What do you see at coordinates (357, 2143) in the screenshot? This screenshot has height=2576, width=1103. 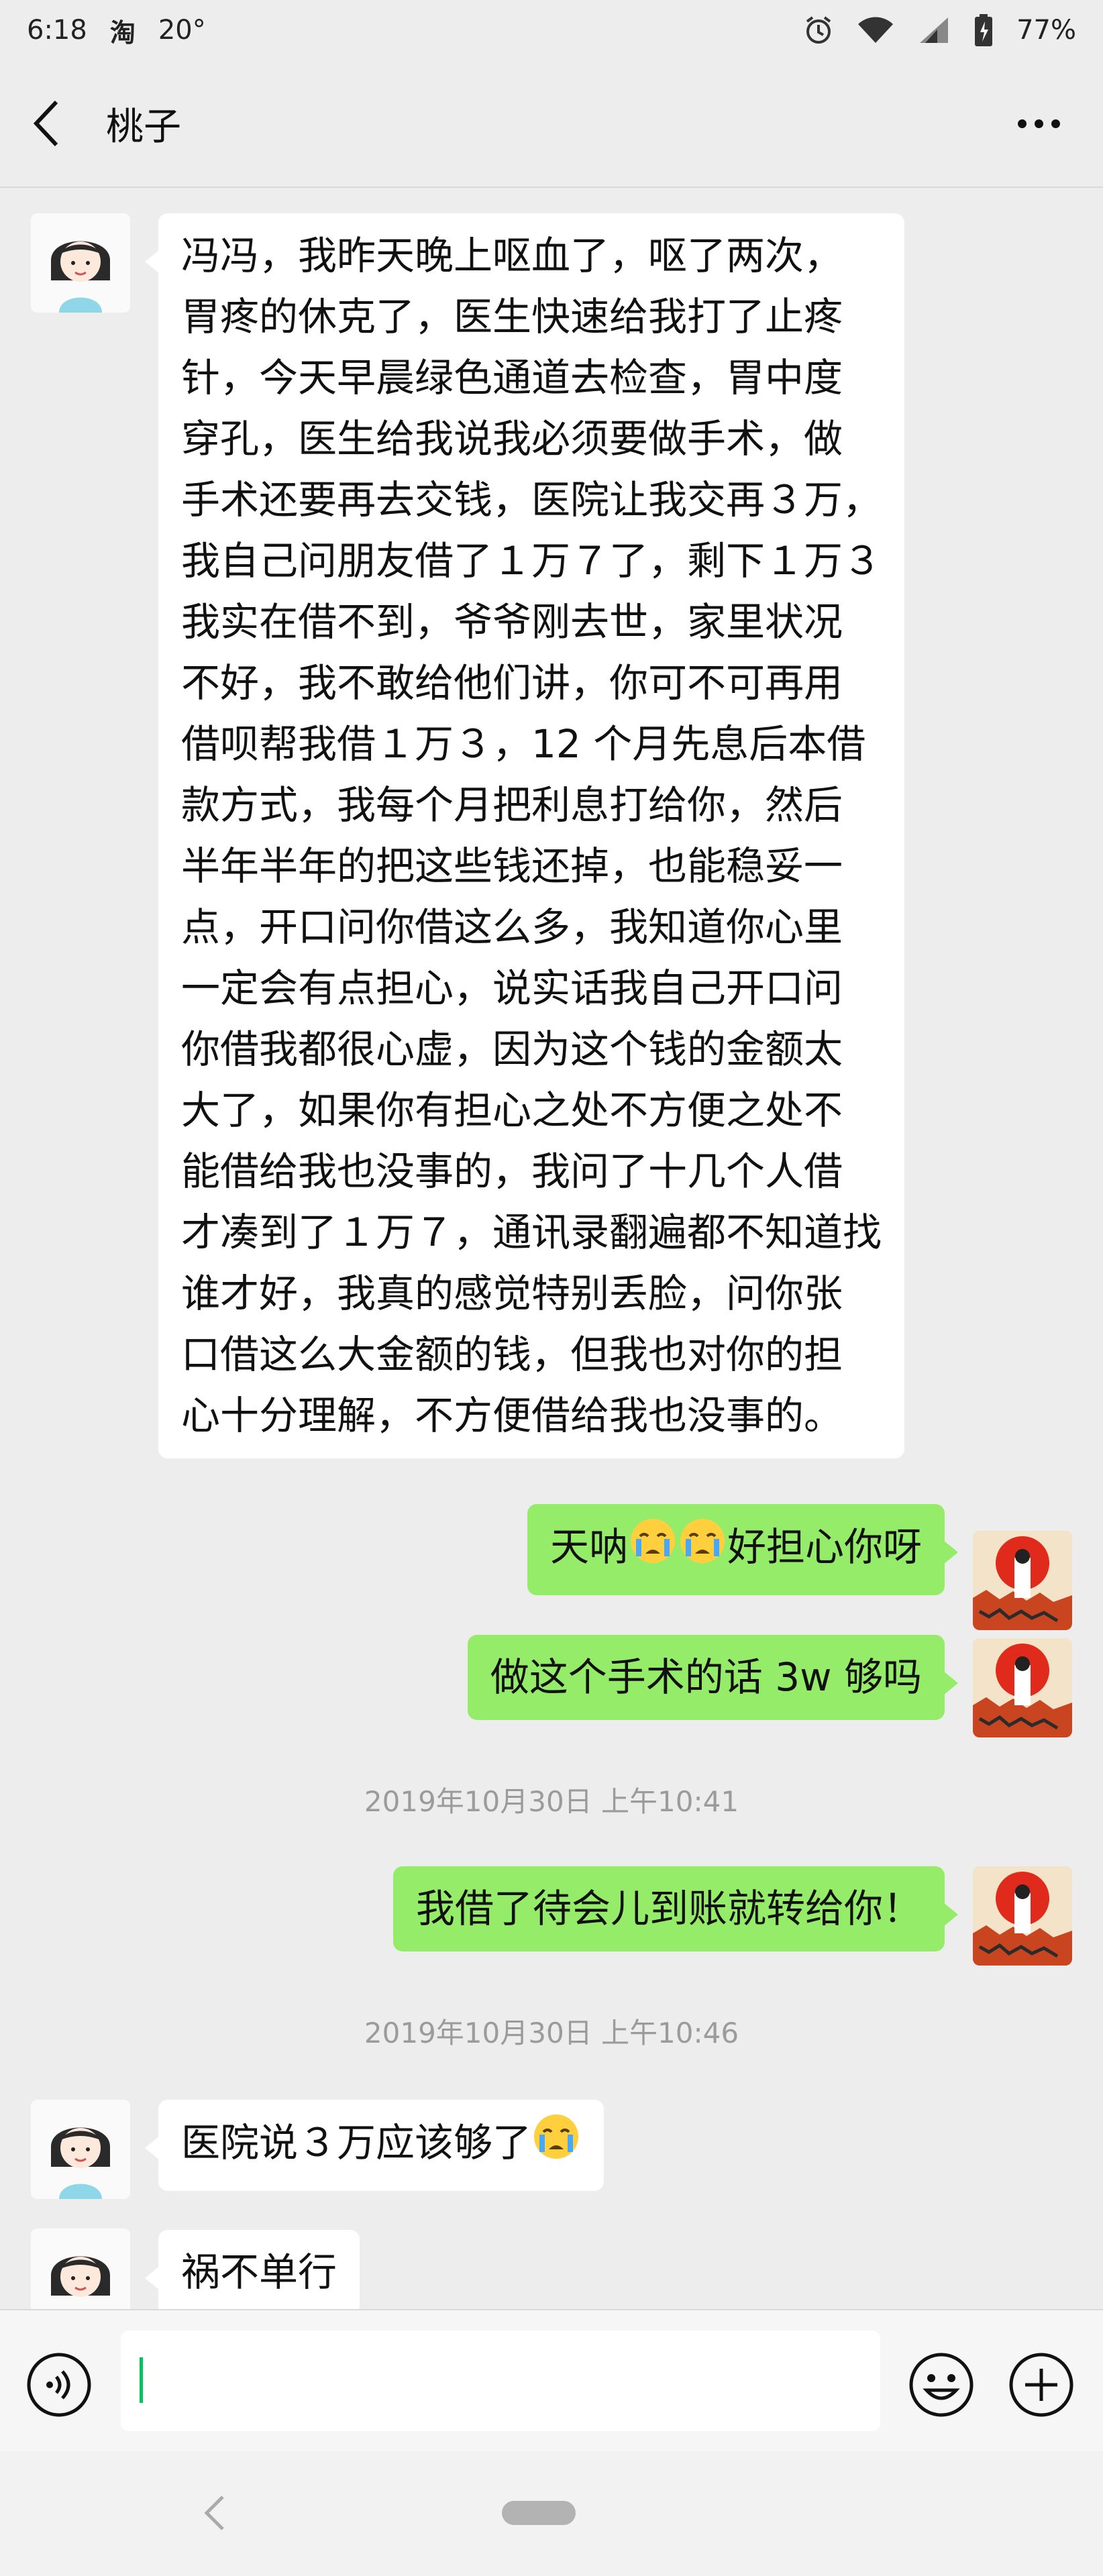 I see `message-text: 医院说３万应该够了` at bounding box center [357, 2143].